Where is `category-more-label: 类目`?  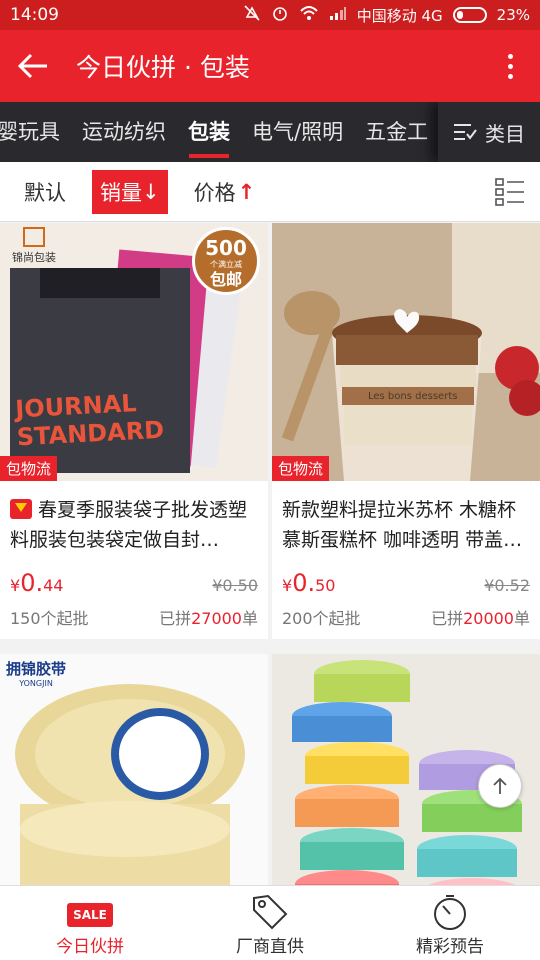
category-more-label: 类目 is located at coordinates (505, 133).